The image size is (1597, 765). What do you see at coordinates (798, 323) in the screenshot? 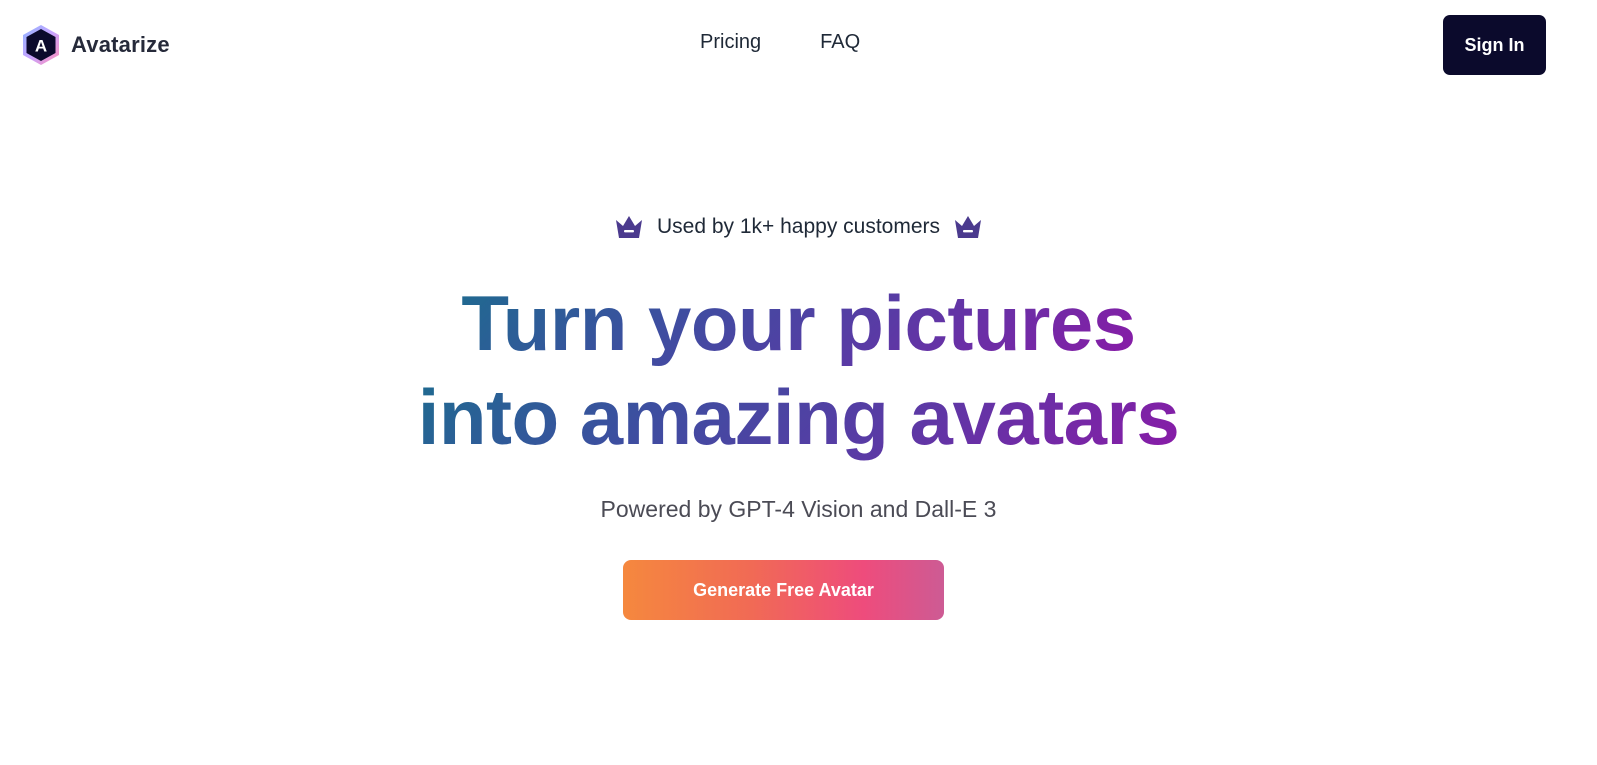
I see `headline-line-1: Turn your pictures` at bounding box center [798, 323].